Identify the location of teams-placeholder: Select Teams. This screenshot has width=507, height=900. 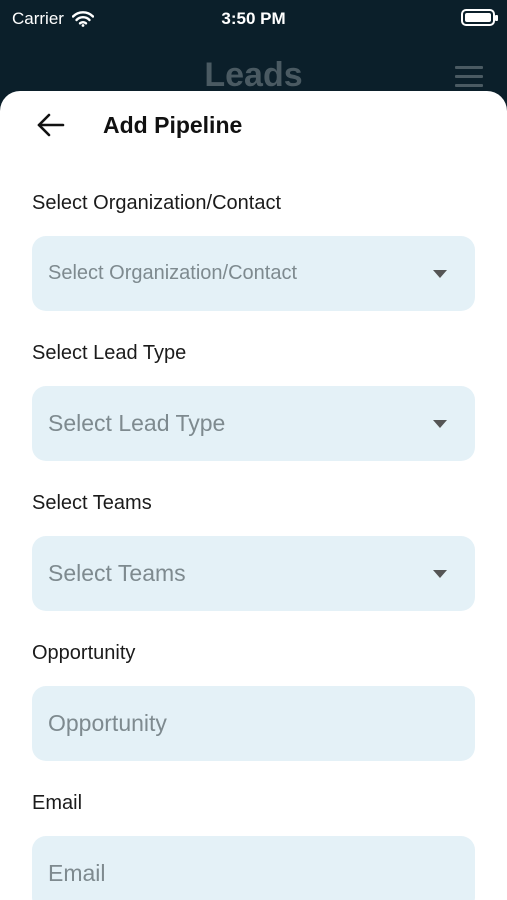
(117, 573).